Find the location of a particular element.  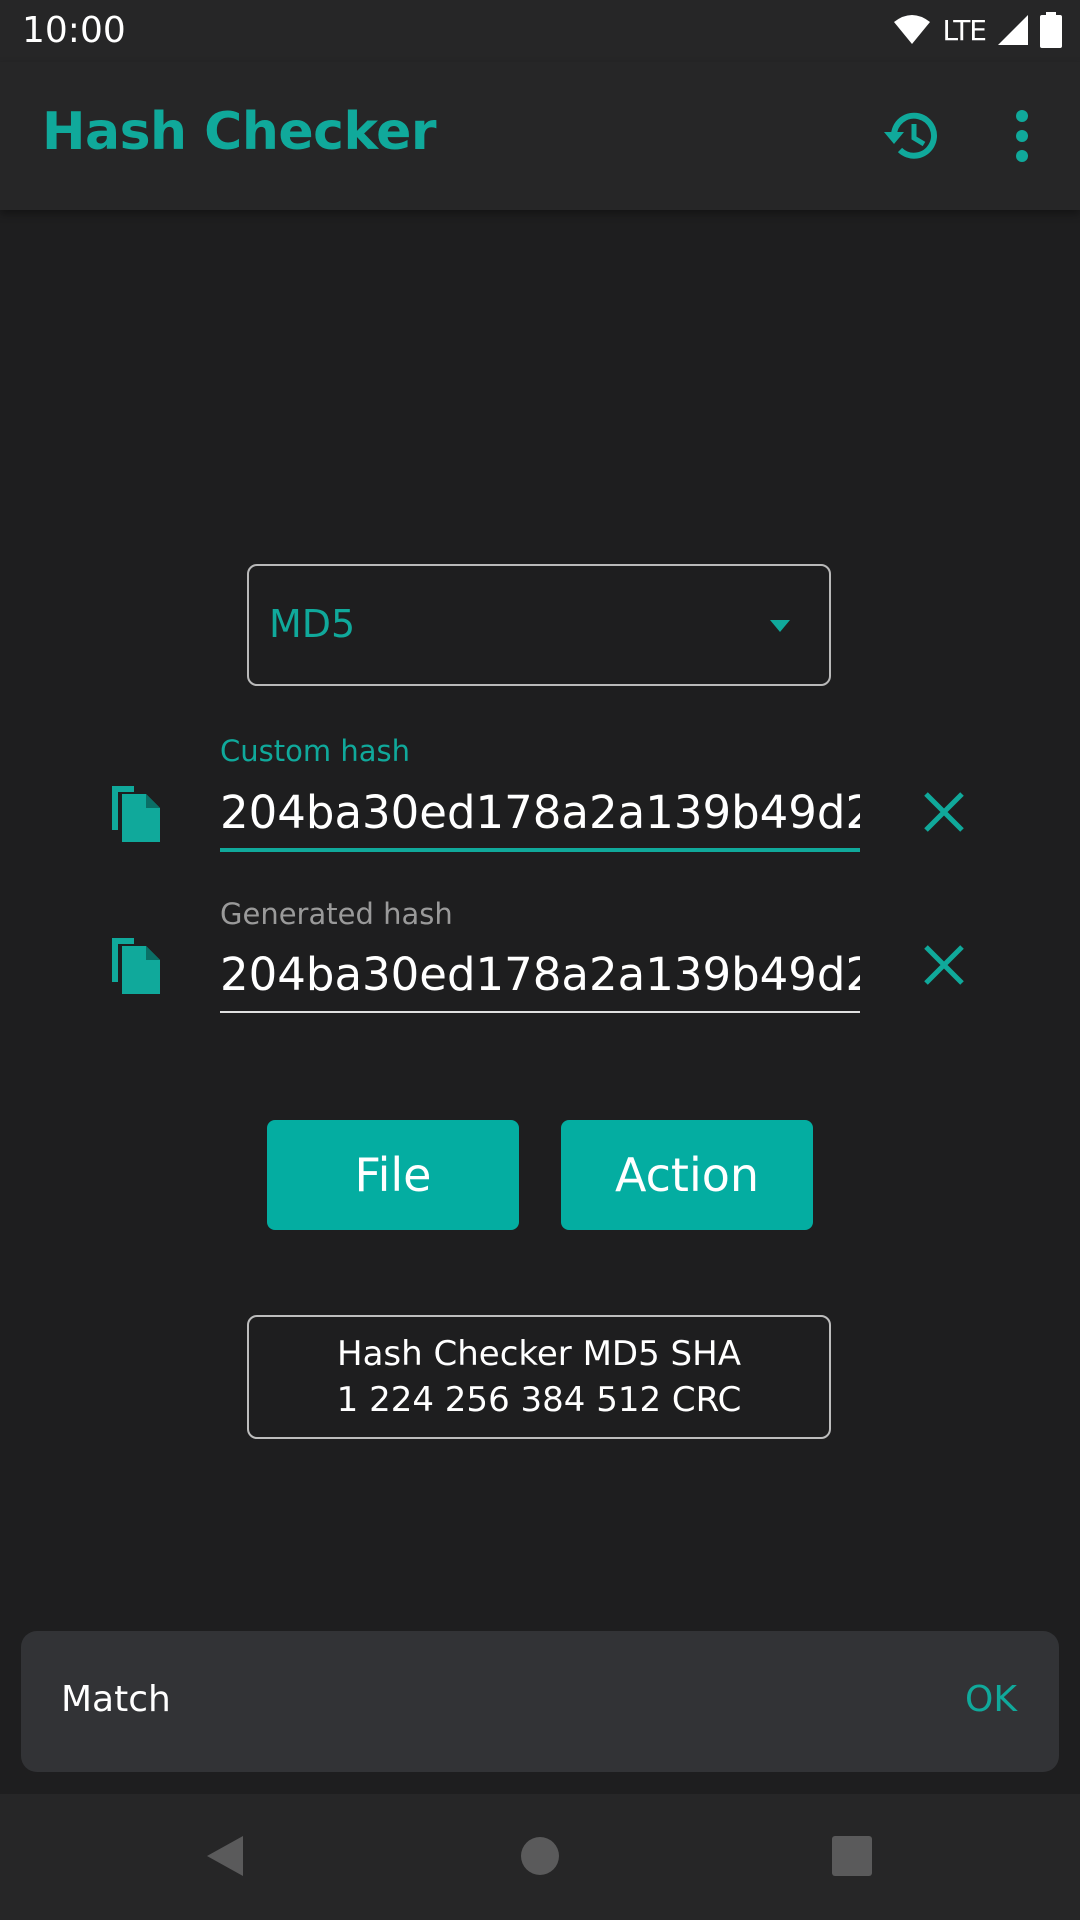

clear-custom-hash-button is located at coordinates (944, 812).